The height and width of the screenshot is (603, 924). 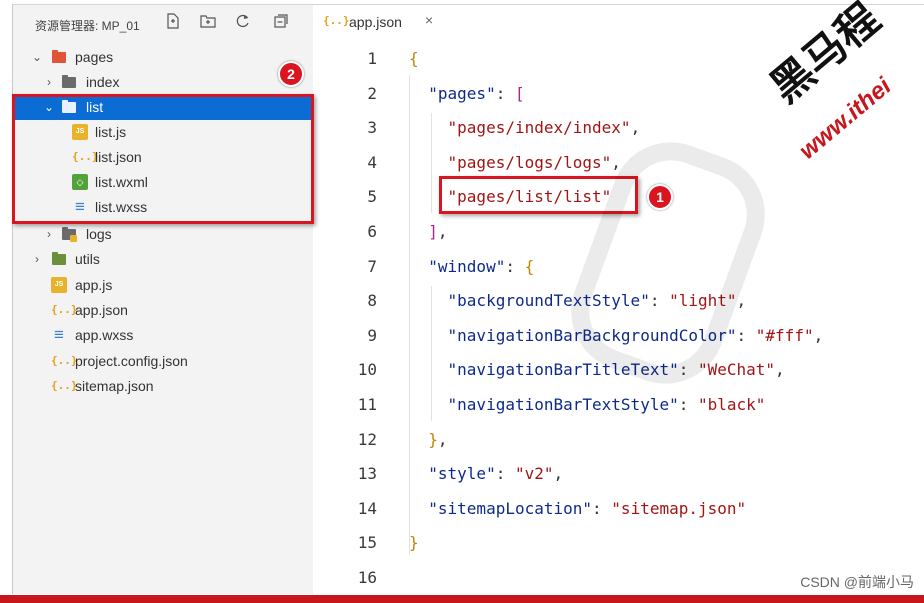 What do you see at coordinates (618, 440) in the screenshot?
I see `code-line: 12 },` at bounding box center [618, 440].